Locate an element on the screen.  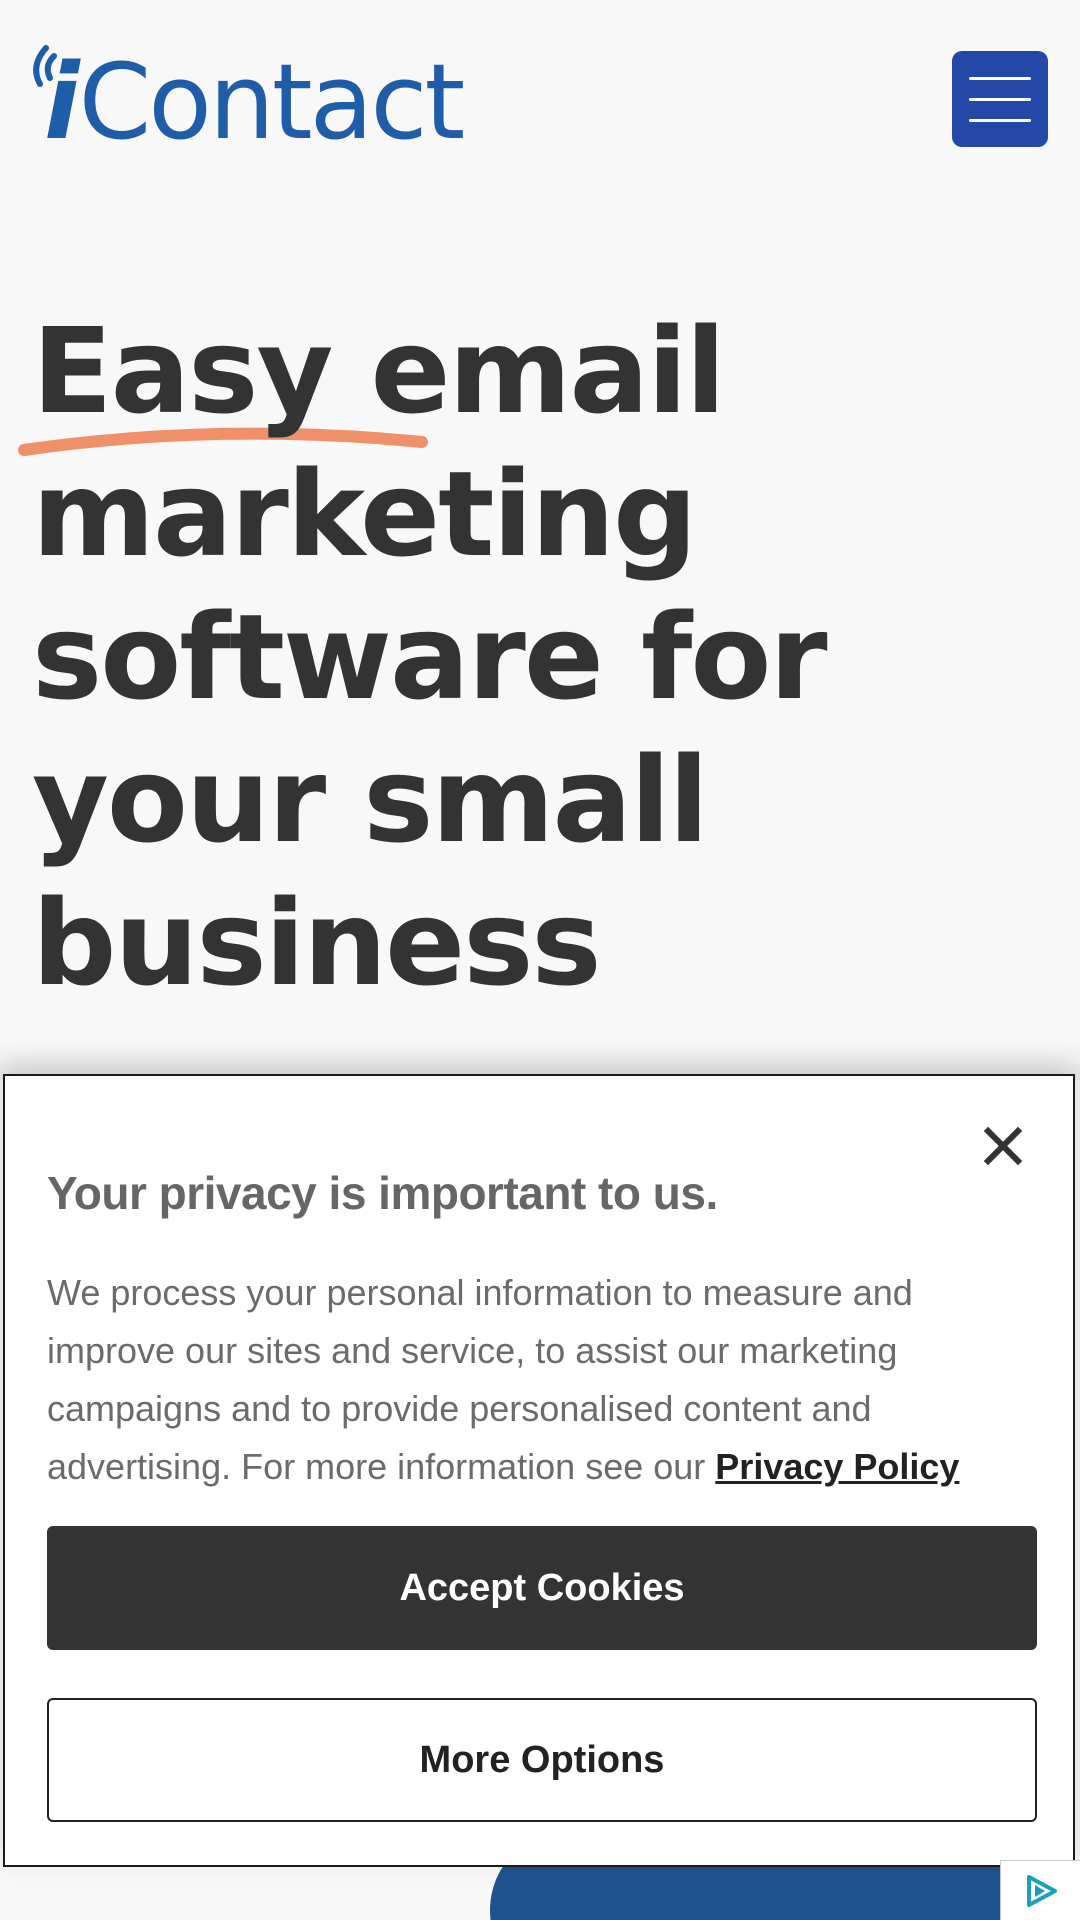
hero-title-line: software for is located at coordinates (430, 657).